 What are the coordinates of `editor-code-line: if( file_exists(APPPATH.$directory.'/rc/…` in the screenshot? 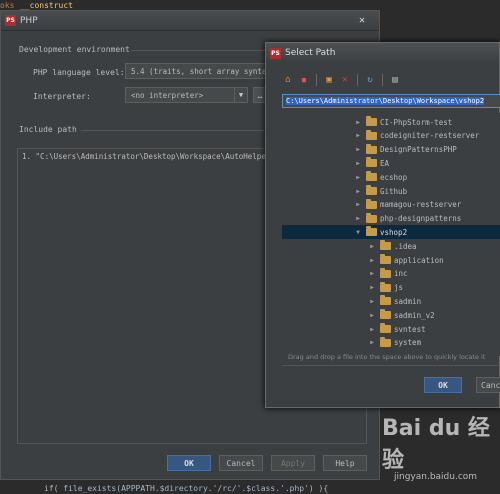 It's located at (186, 488).